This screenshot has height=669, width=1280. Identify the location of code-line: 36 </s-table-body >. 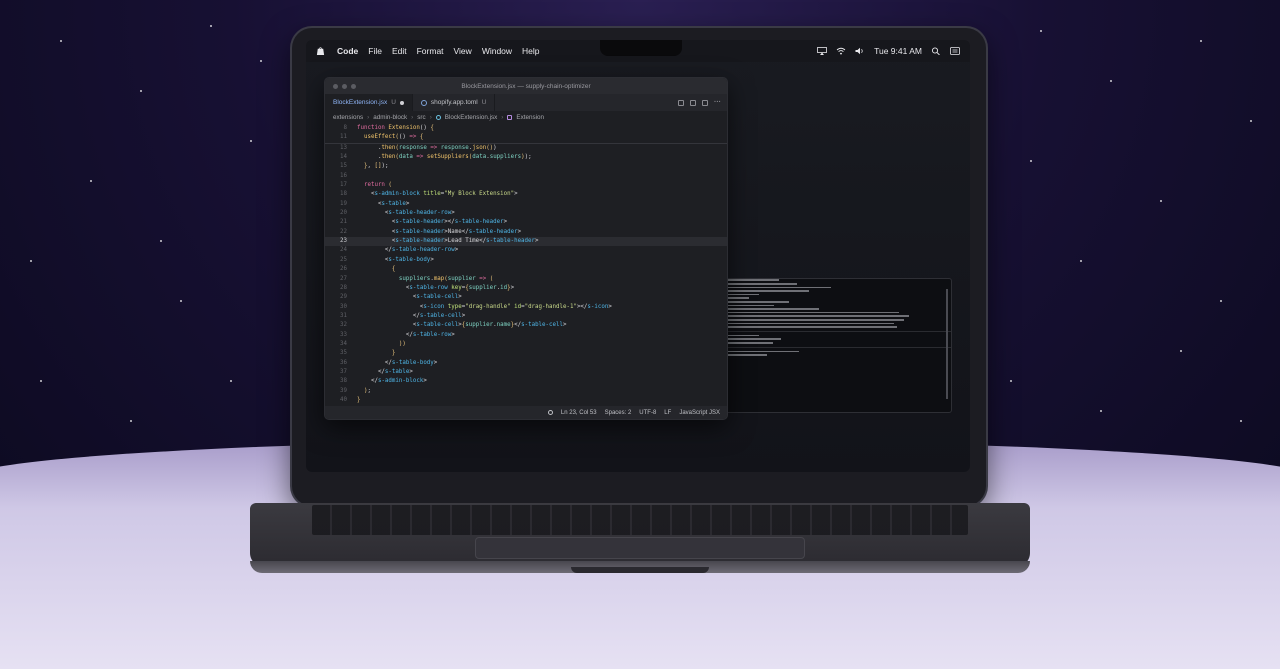
(526, 363).